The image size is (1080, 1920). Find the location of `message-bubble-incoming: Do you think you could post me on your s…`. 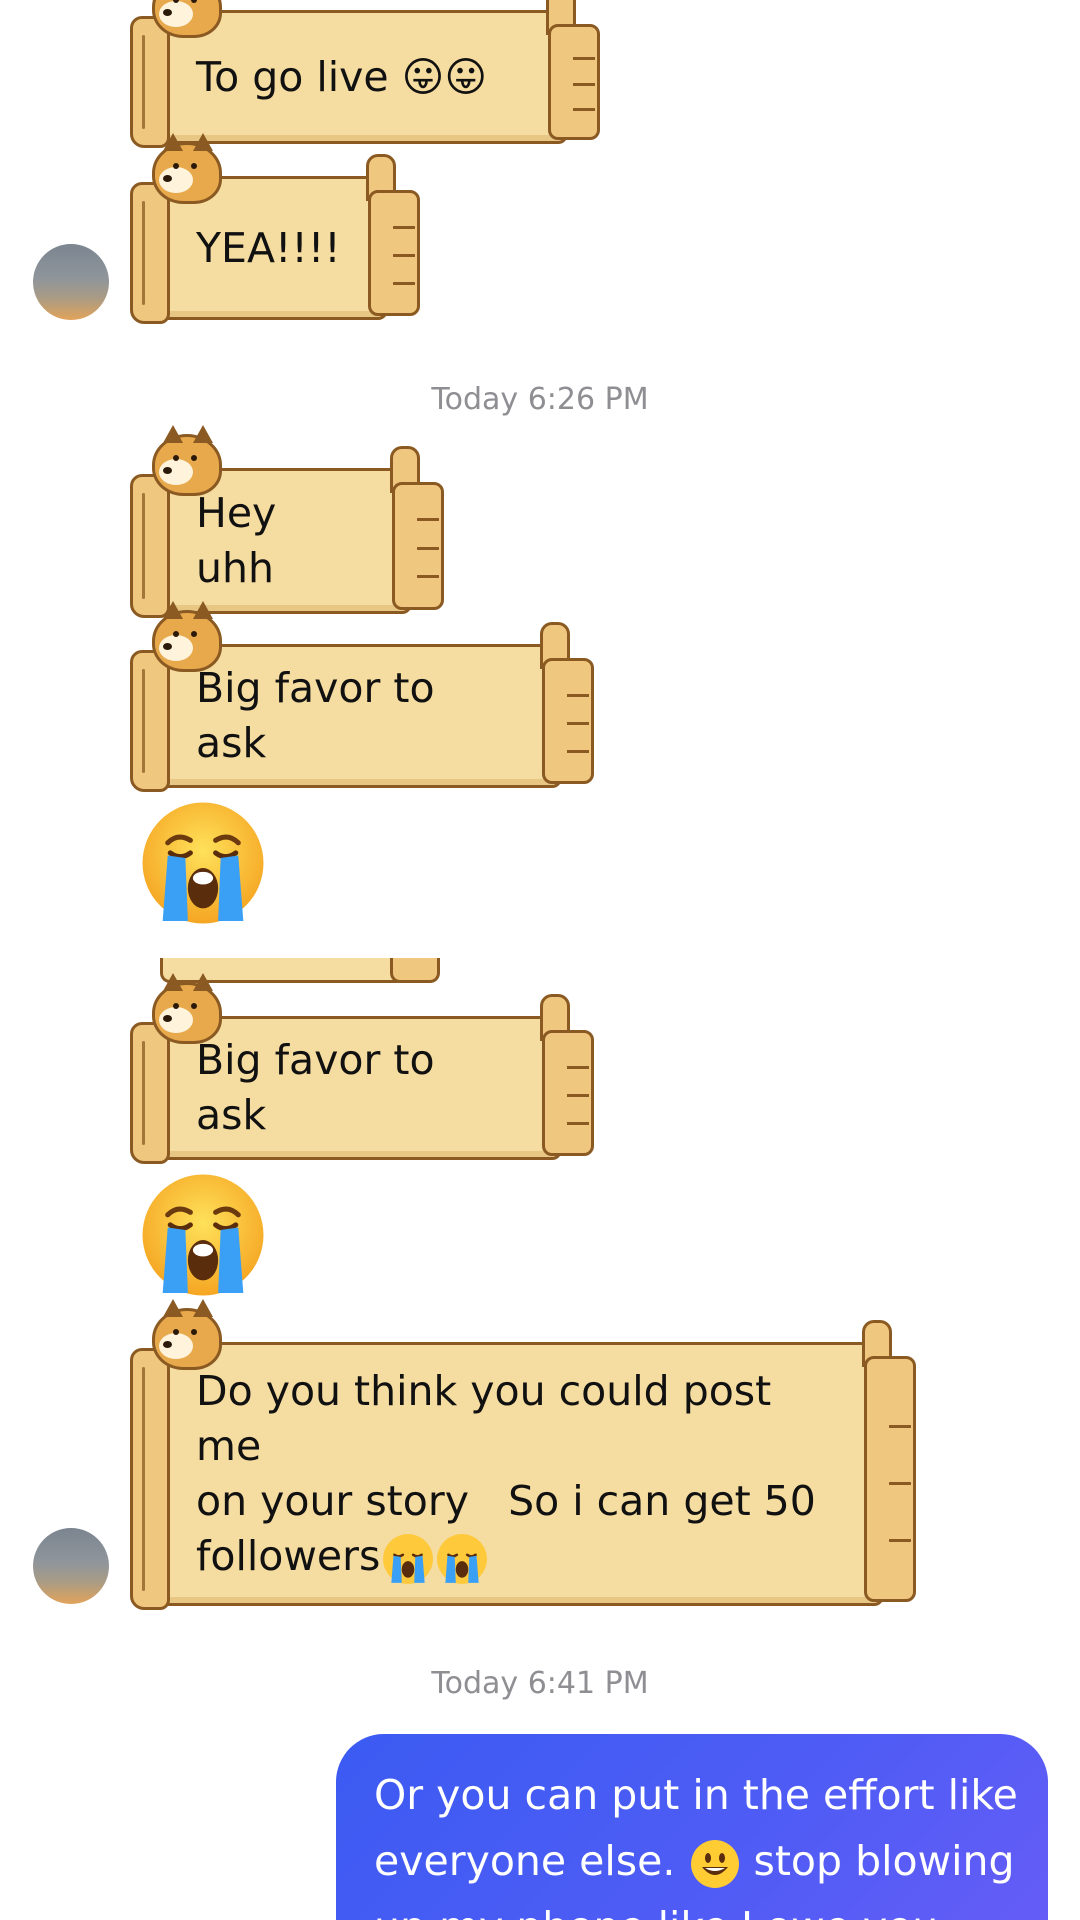

message-bubble-incoming: Do you think you could post me on your s… is located at coordinates (523, 1454).